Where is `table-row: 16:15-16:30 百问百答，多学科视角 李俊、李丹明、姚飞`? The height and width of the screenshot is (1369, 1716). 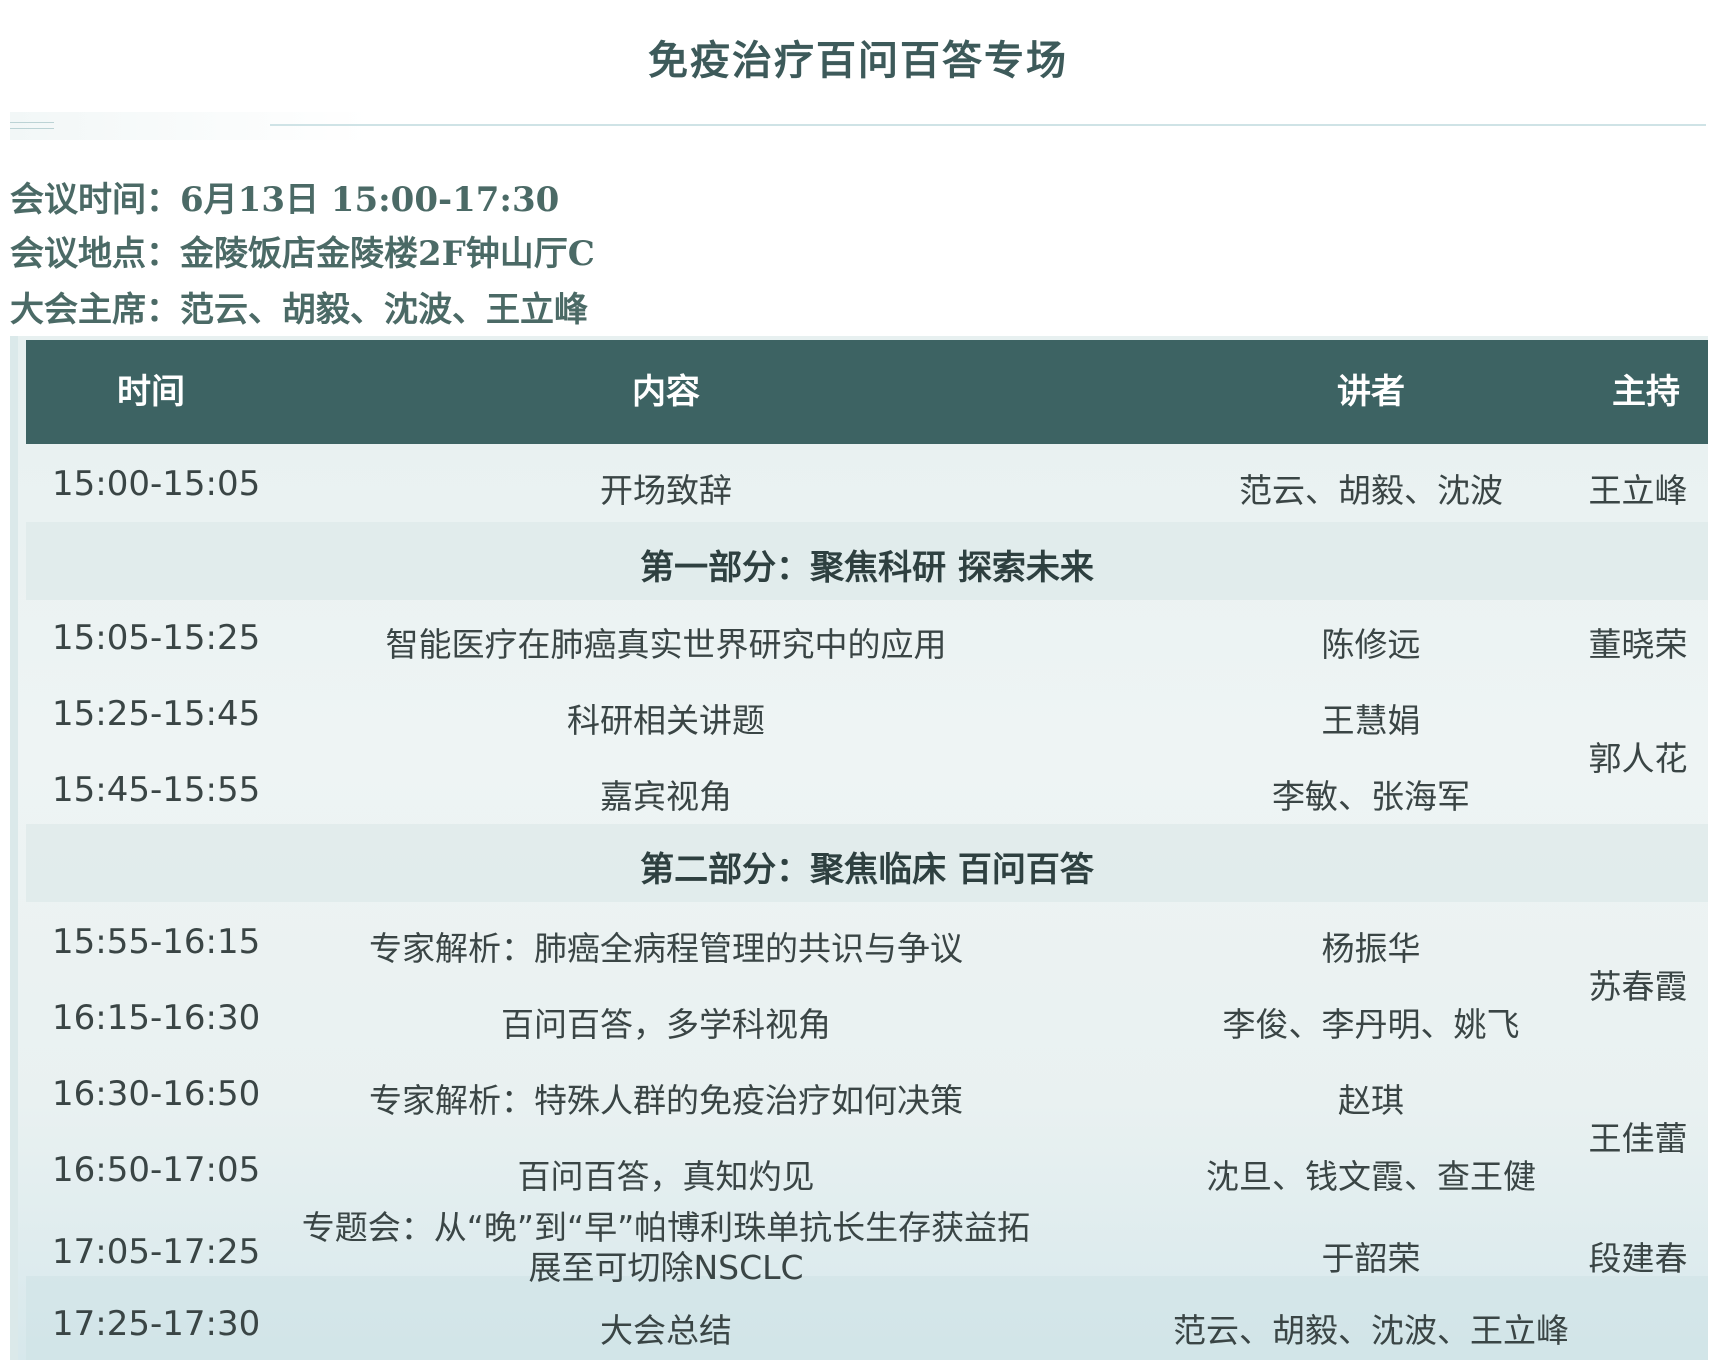
table-row: 16:15-16:30 百问百答，多学科视角 李俊、李丹明、姚飞 is located at coordinates (867, 1016).